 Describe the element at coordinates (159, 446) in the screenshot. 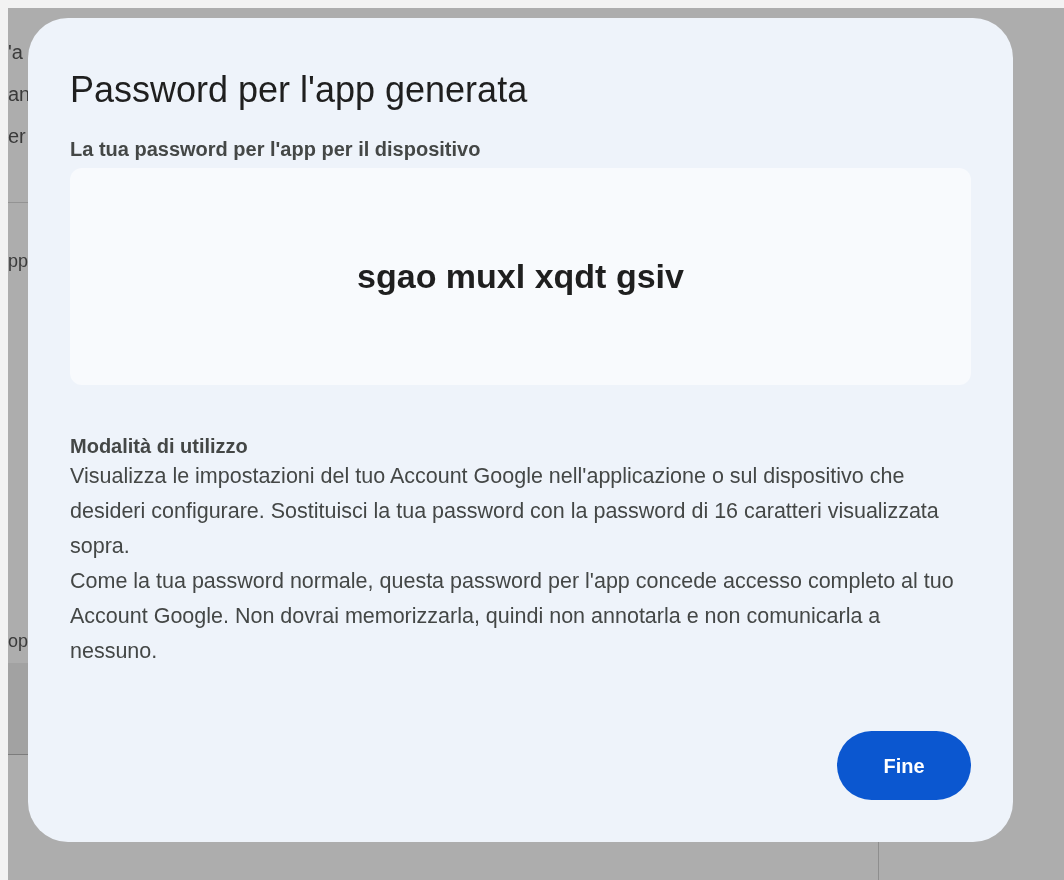

I see `usage-heading: Modalità di utilizzo` at that location.